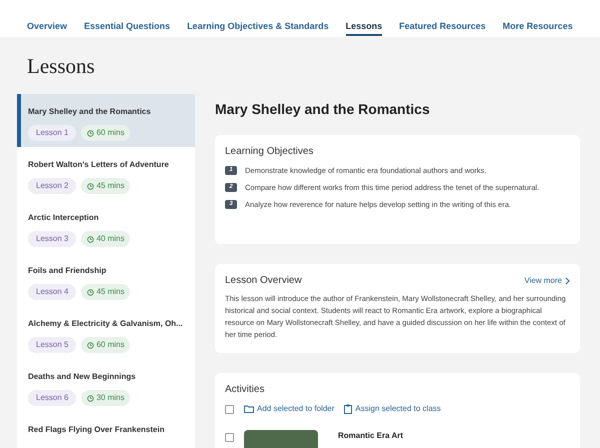 The image size is (600, 448). Describe the element at coordinates (229, 437) in the screenshot. I see `activity-checkbox` at that location.